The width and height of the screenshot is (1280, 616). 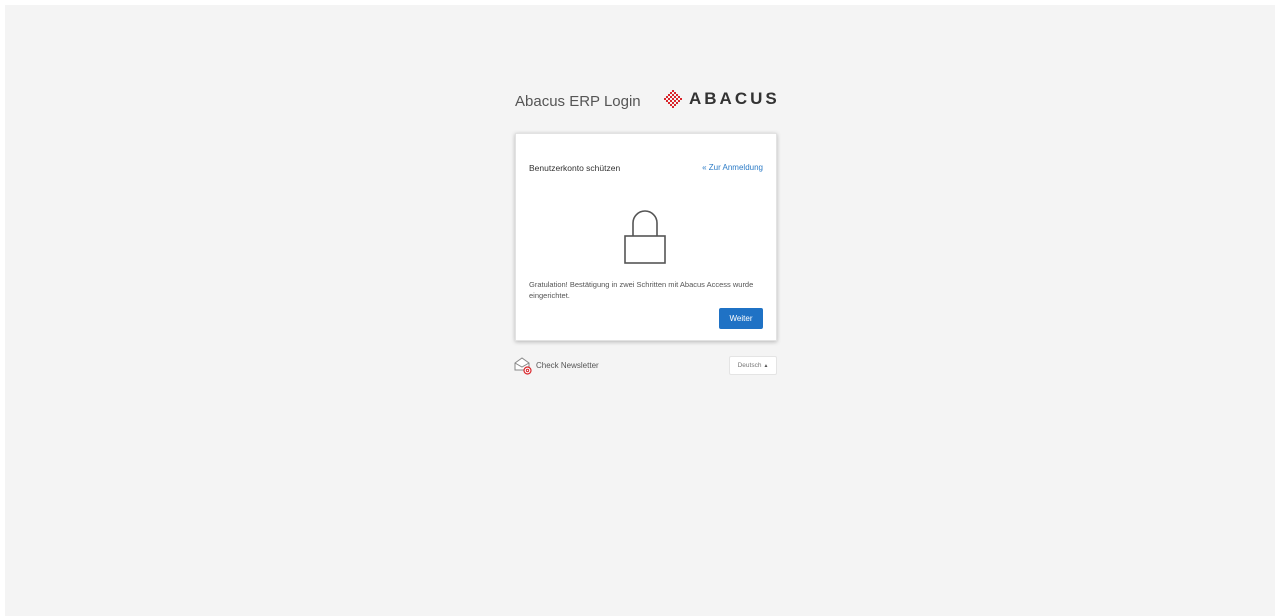 I want to click on page-title: Abacus ERP Login, so click(x=578, y=101).